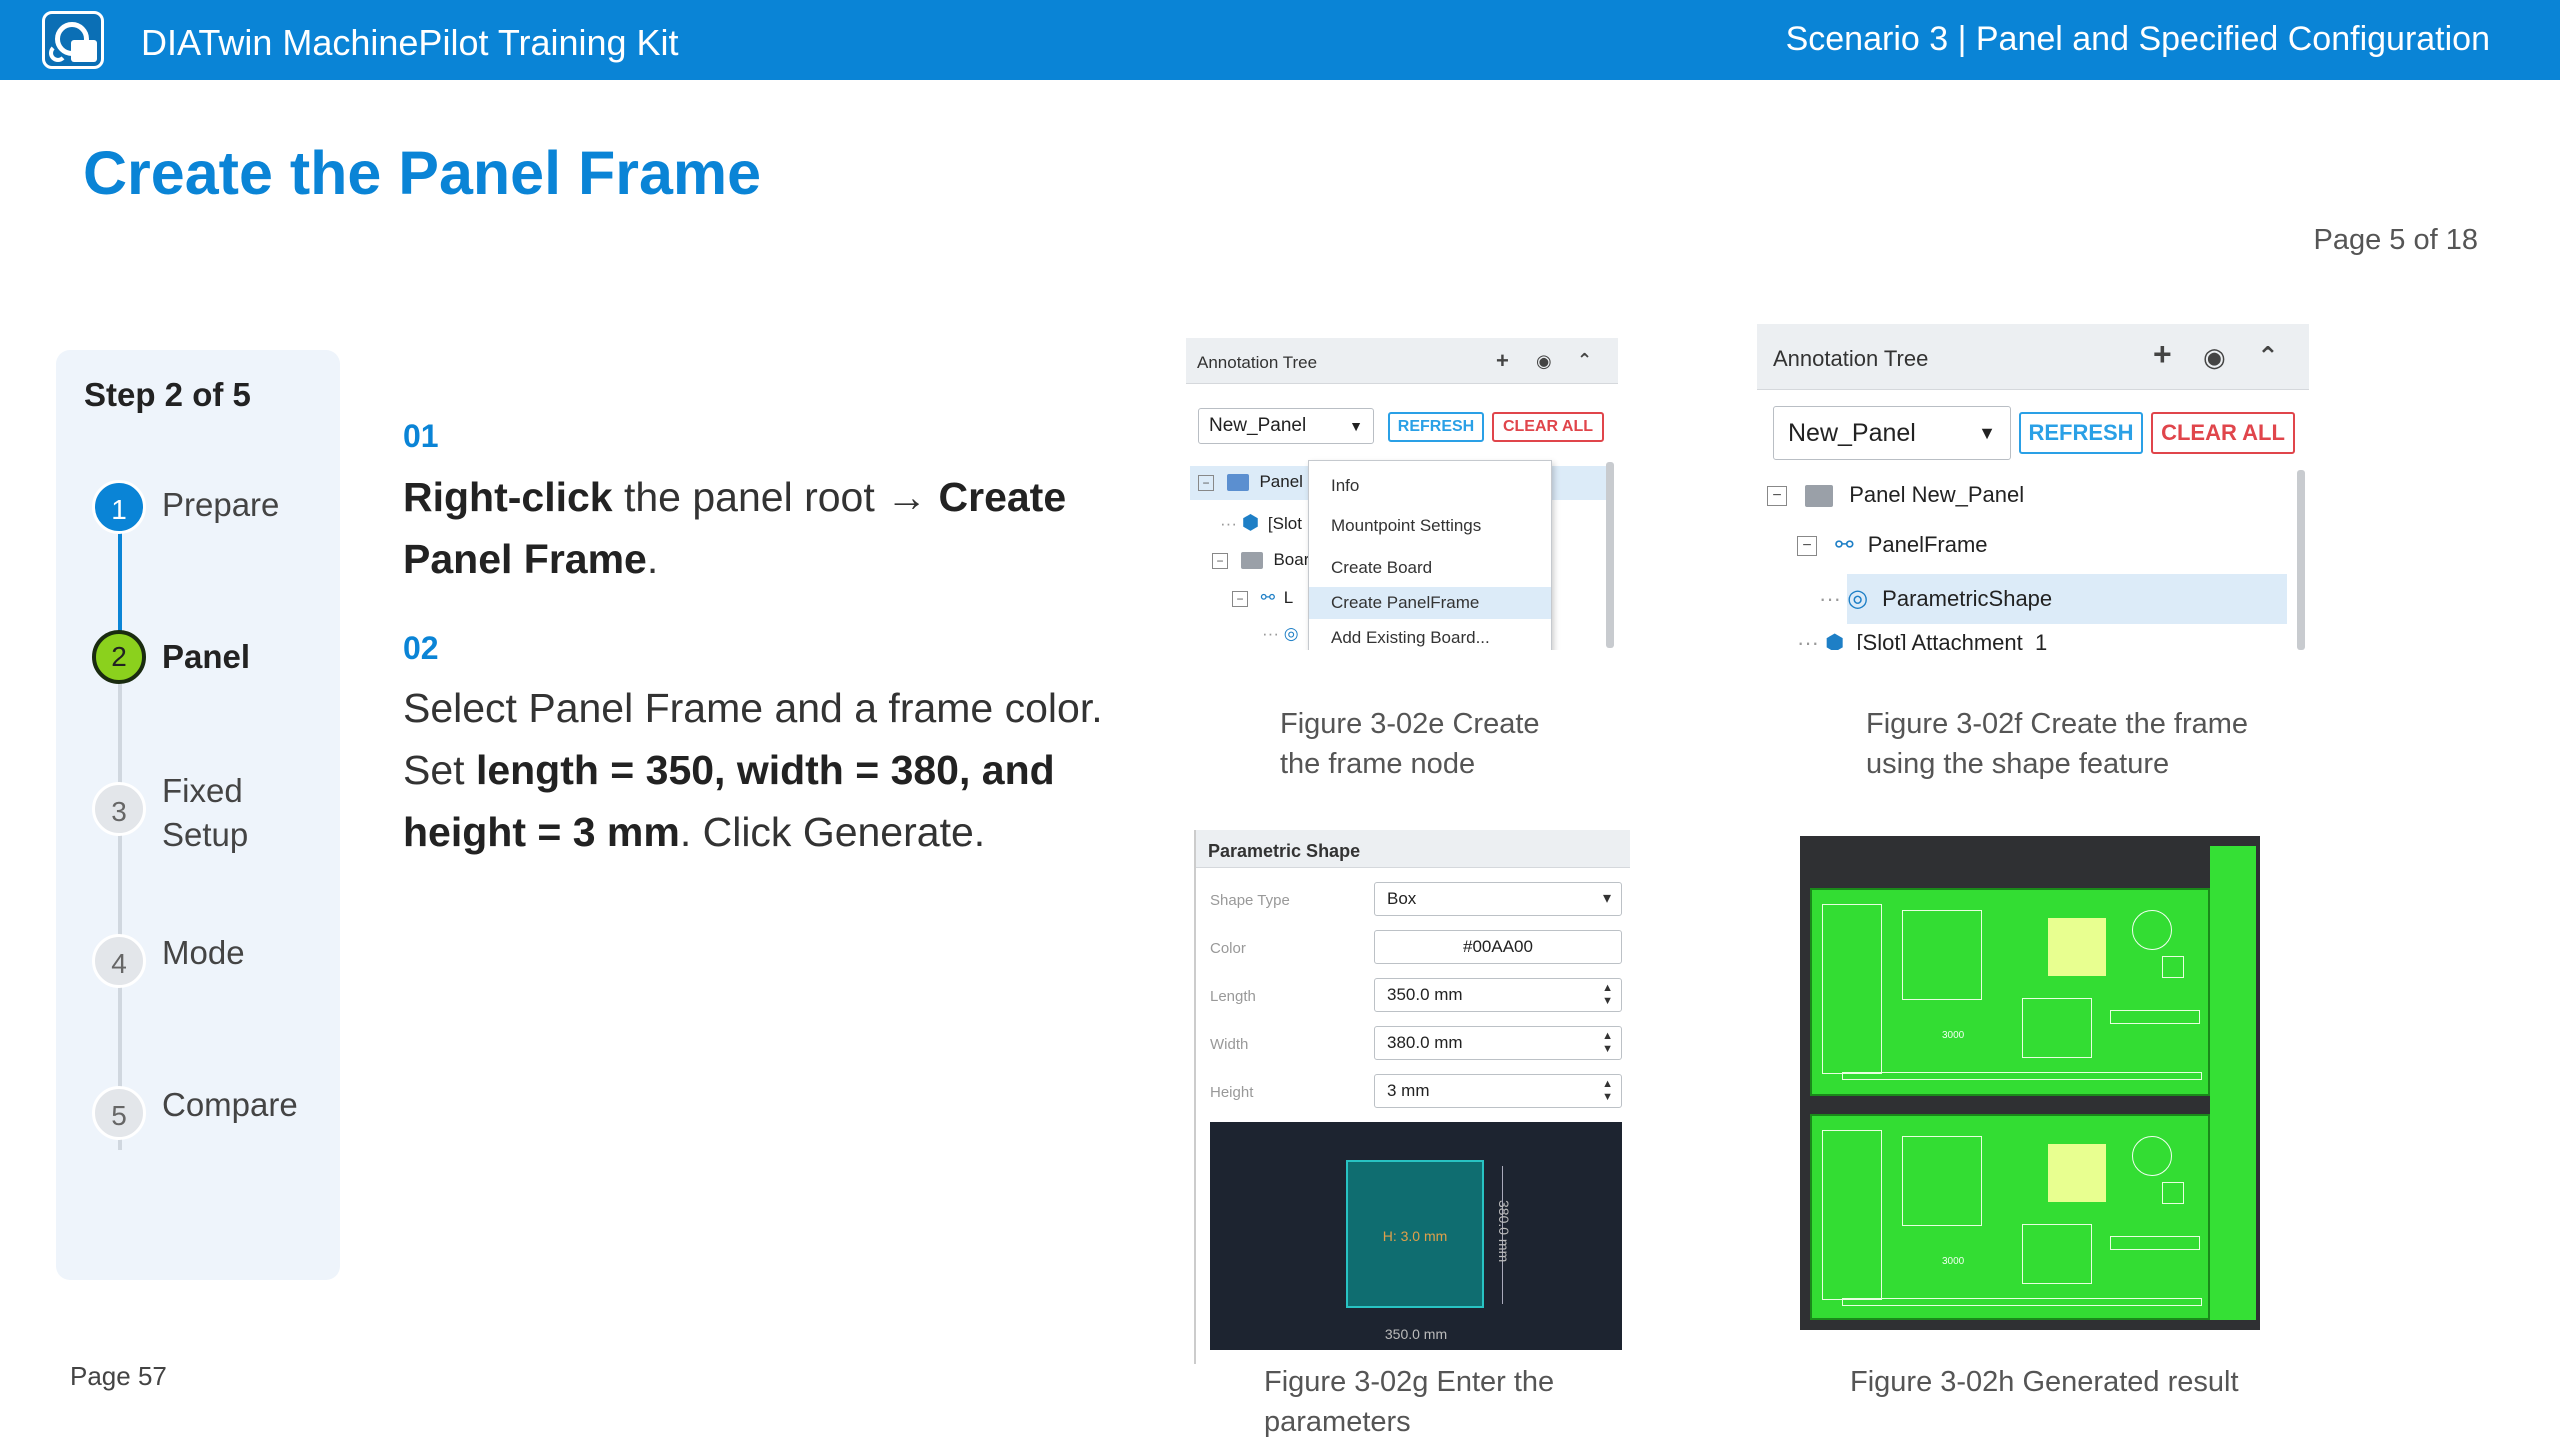  I want to click on menu-item-mountpoint: Mountpoint Settings, so click(1430, 526).